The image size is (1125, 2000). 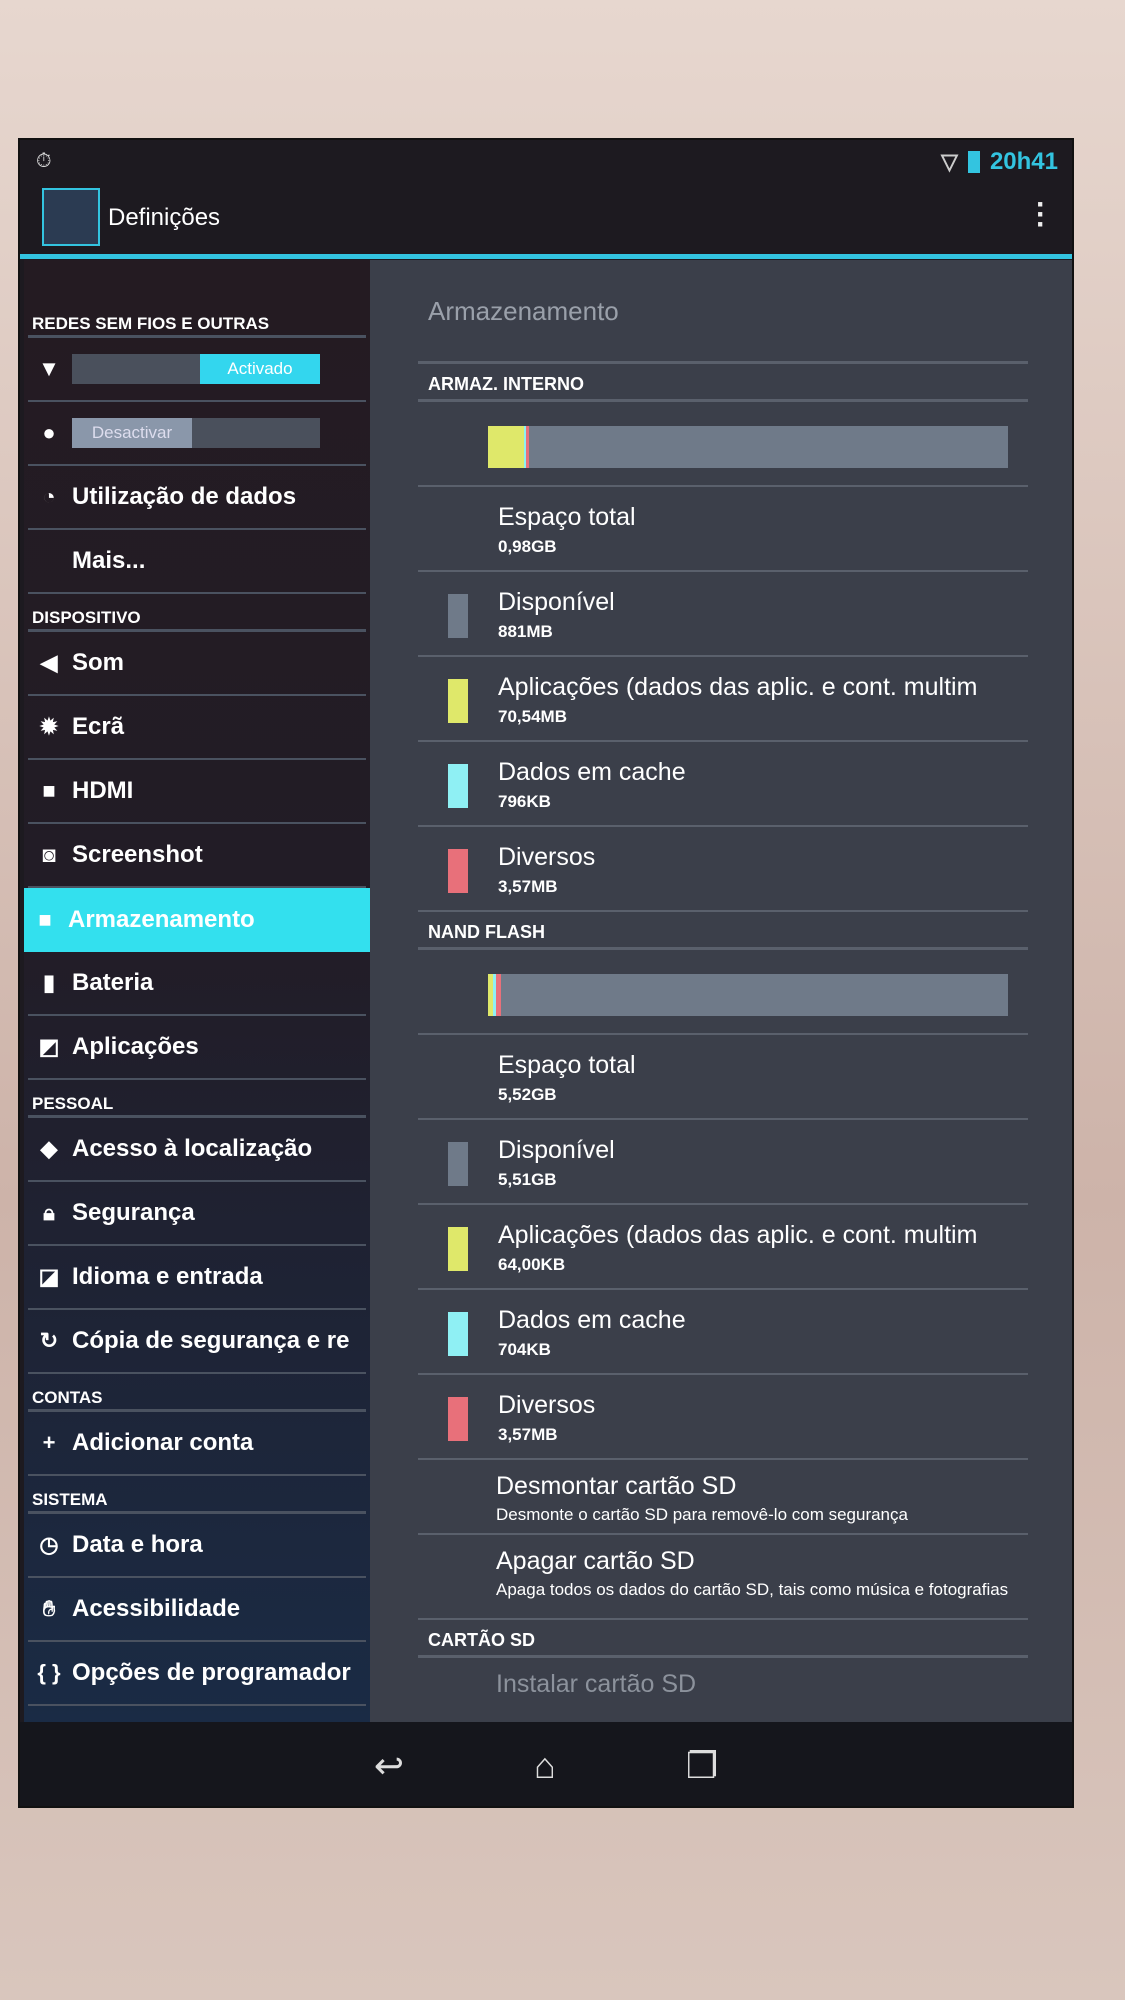 What do you see at coordinates (49, 1340) in the screenshot?
I see `backup-icon: ↻` at bounding box center [49, 1340].